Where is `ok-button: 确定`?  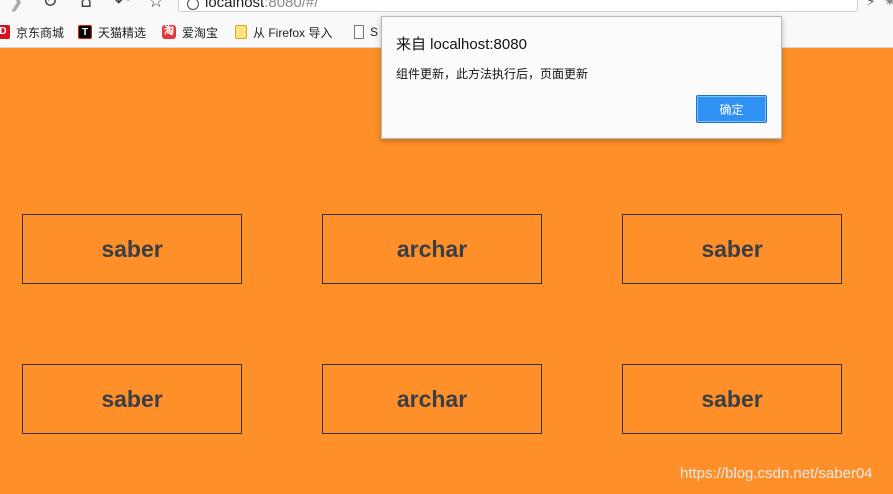 ok-button: 确定 is located at coordinates (731, 109).